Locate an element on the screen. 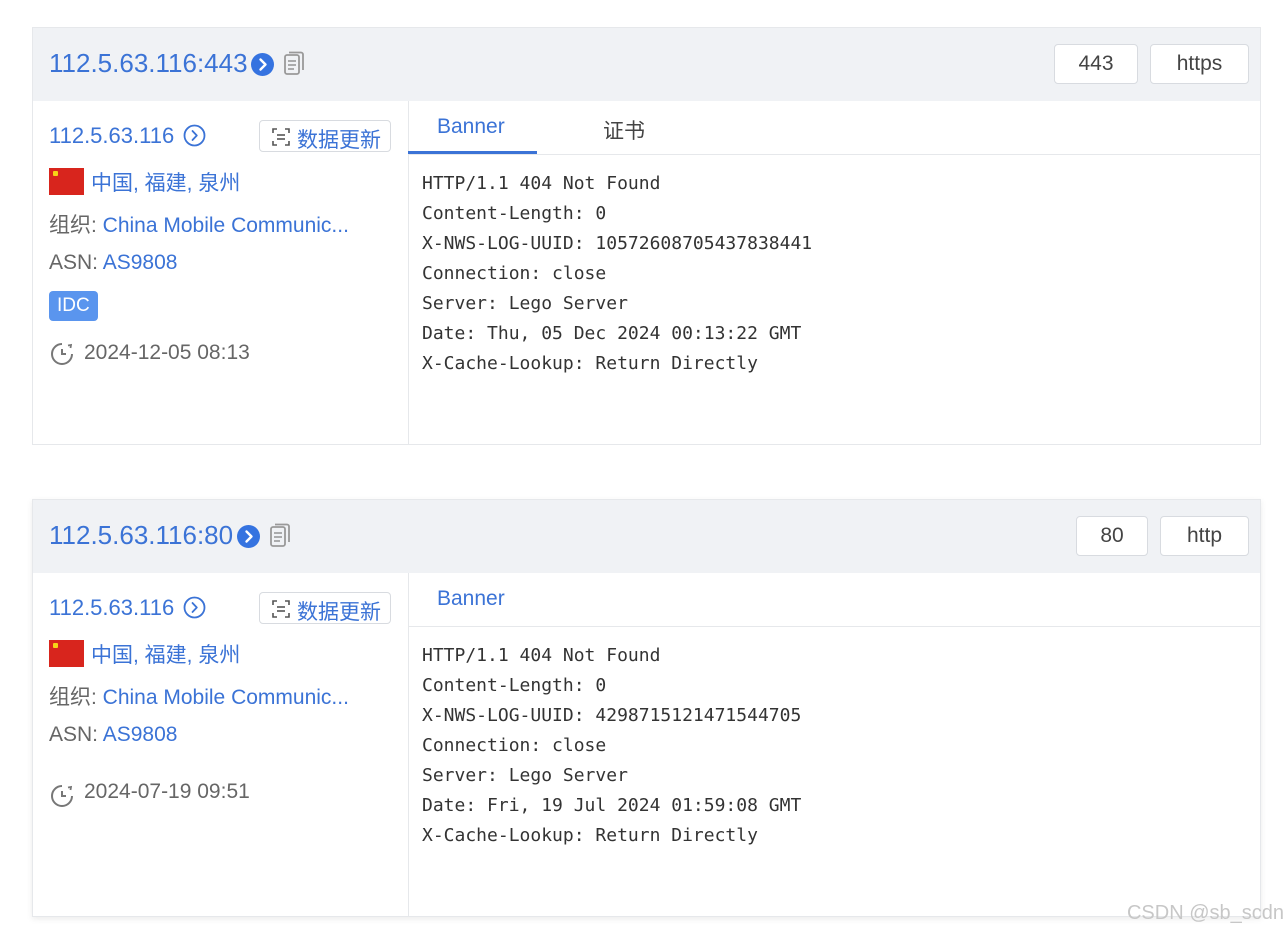 The width and height of the screenshot is (1288, 935). banner-line: X-NWS-LOG-UUID: 10572608705437838441 is located at coordinates (617, 243).